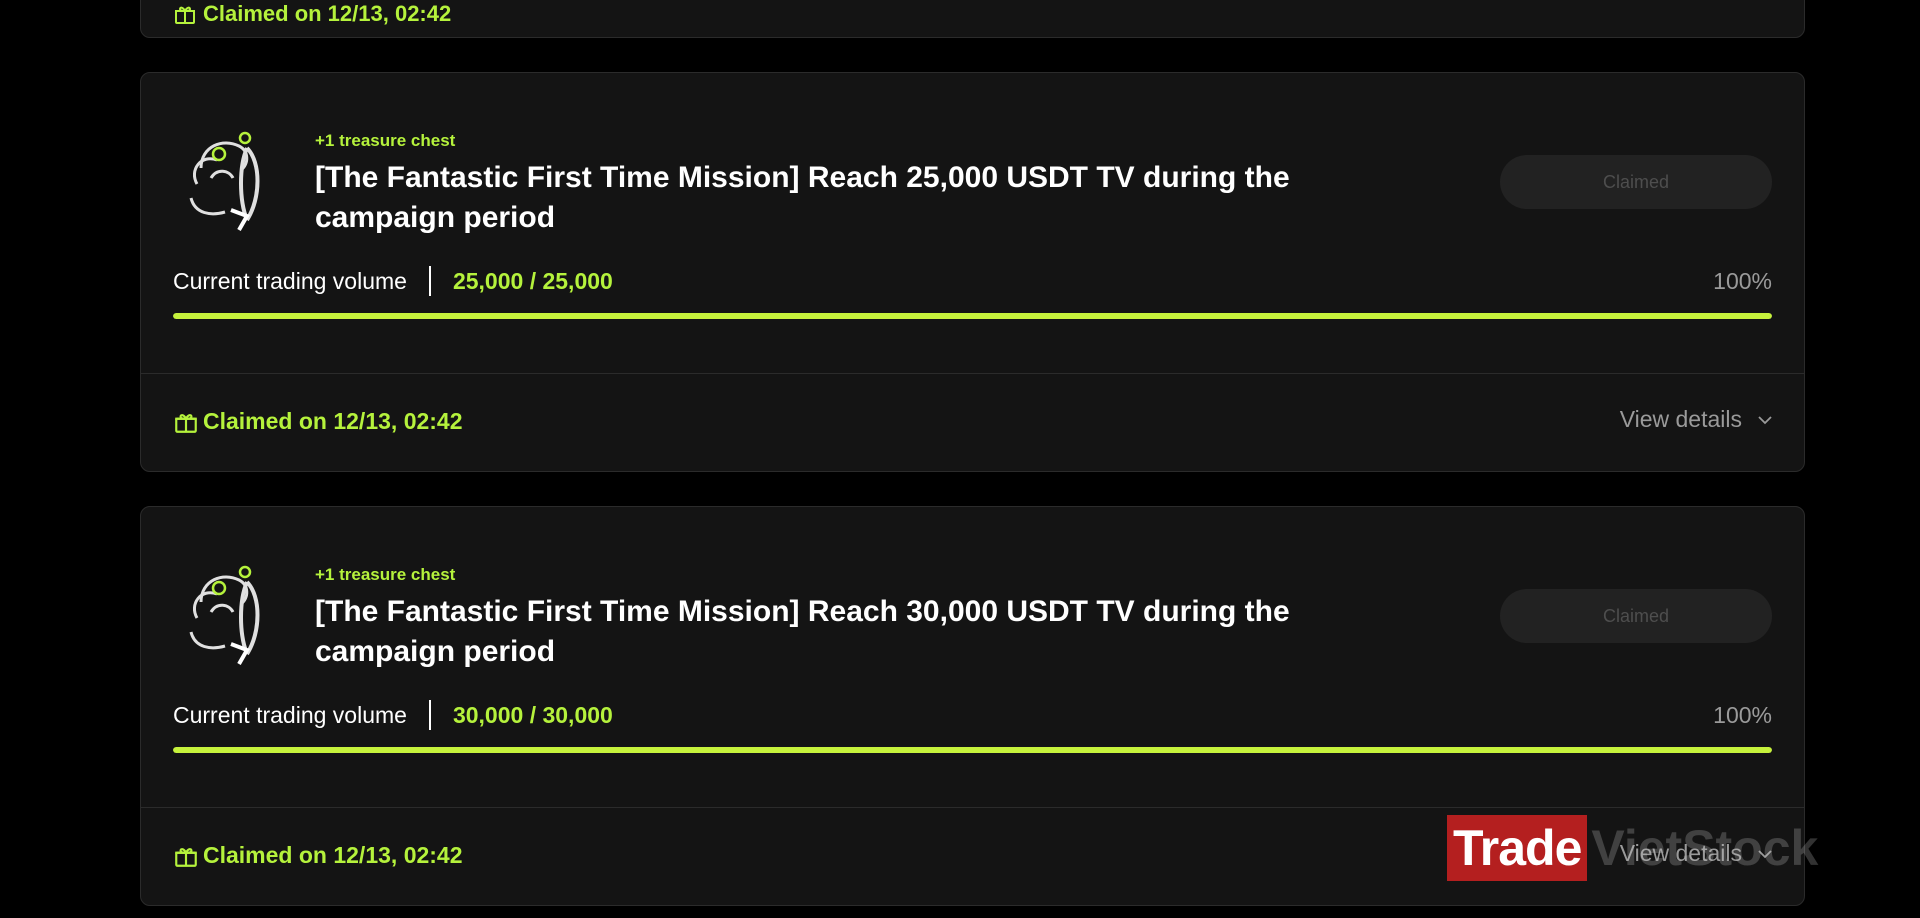 The image size is (1920, 918). Describe the element at coordinates (1680, 419) in the screenshot. I see `view-details-label: View details` at that location.